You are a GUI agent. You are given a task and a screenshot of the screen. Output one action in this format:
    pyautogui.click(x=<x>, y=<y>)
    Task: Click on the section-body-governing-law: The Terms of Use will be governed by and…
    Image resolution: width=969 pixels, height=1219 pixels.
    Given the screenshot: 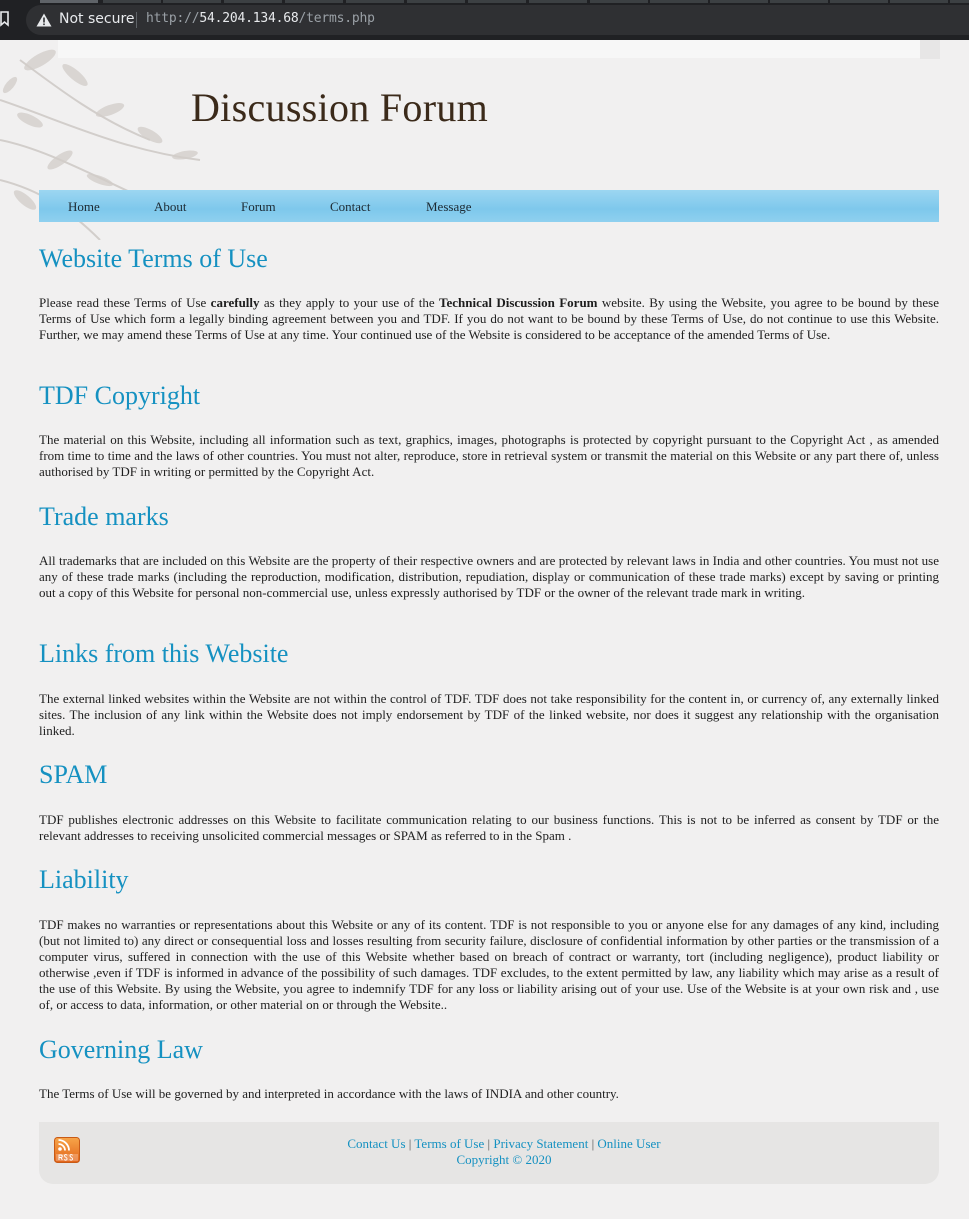 What is the action you would take?
    pyautogui.click(x=329, y=1093)
    